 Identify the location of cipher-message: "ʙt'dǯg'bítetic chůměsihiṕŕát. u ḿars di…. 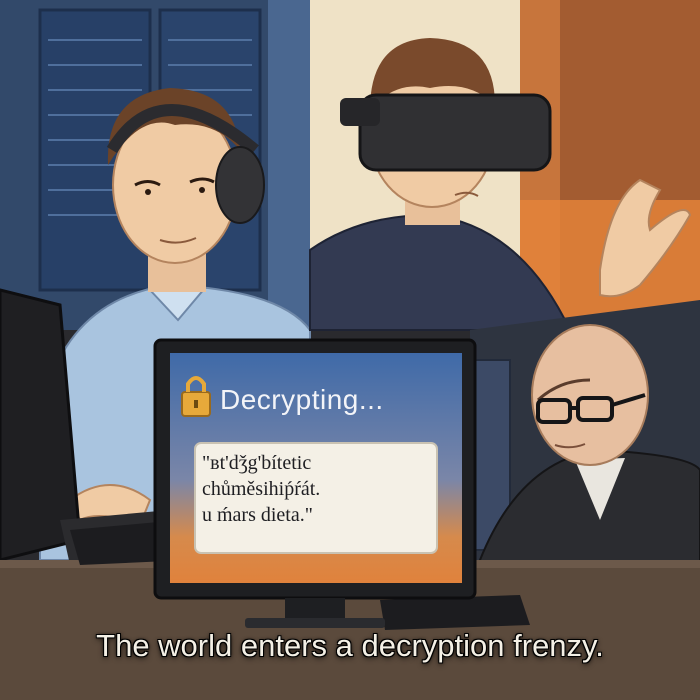
(317, 489).